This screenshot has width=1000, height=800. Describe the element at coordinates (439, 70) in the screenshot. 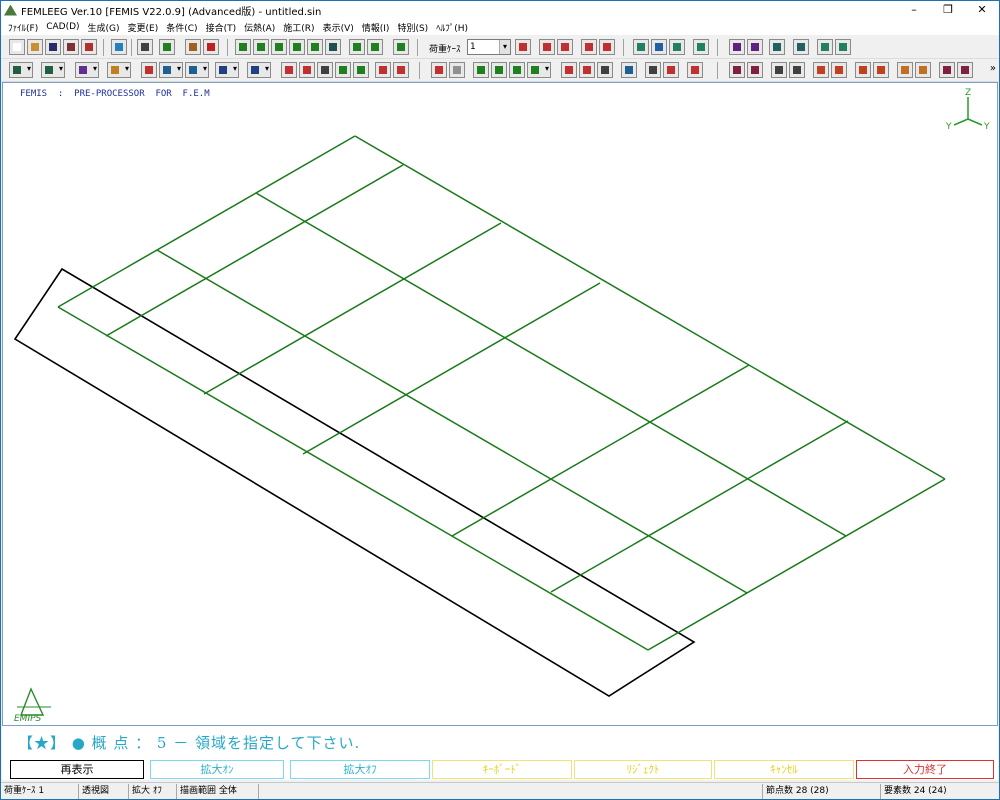

I see `stop-icon` at that location.